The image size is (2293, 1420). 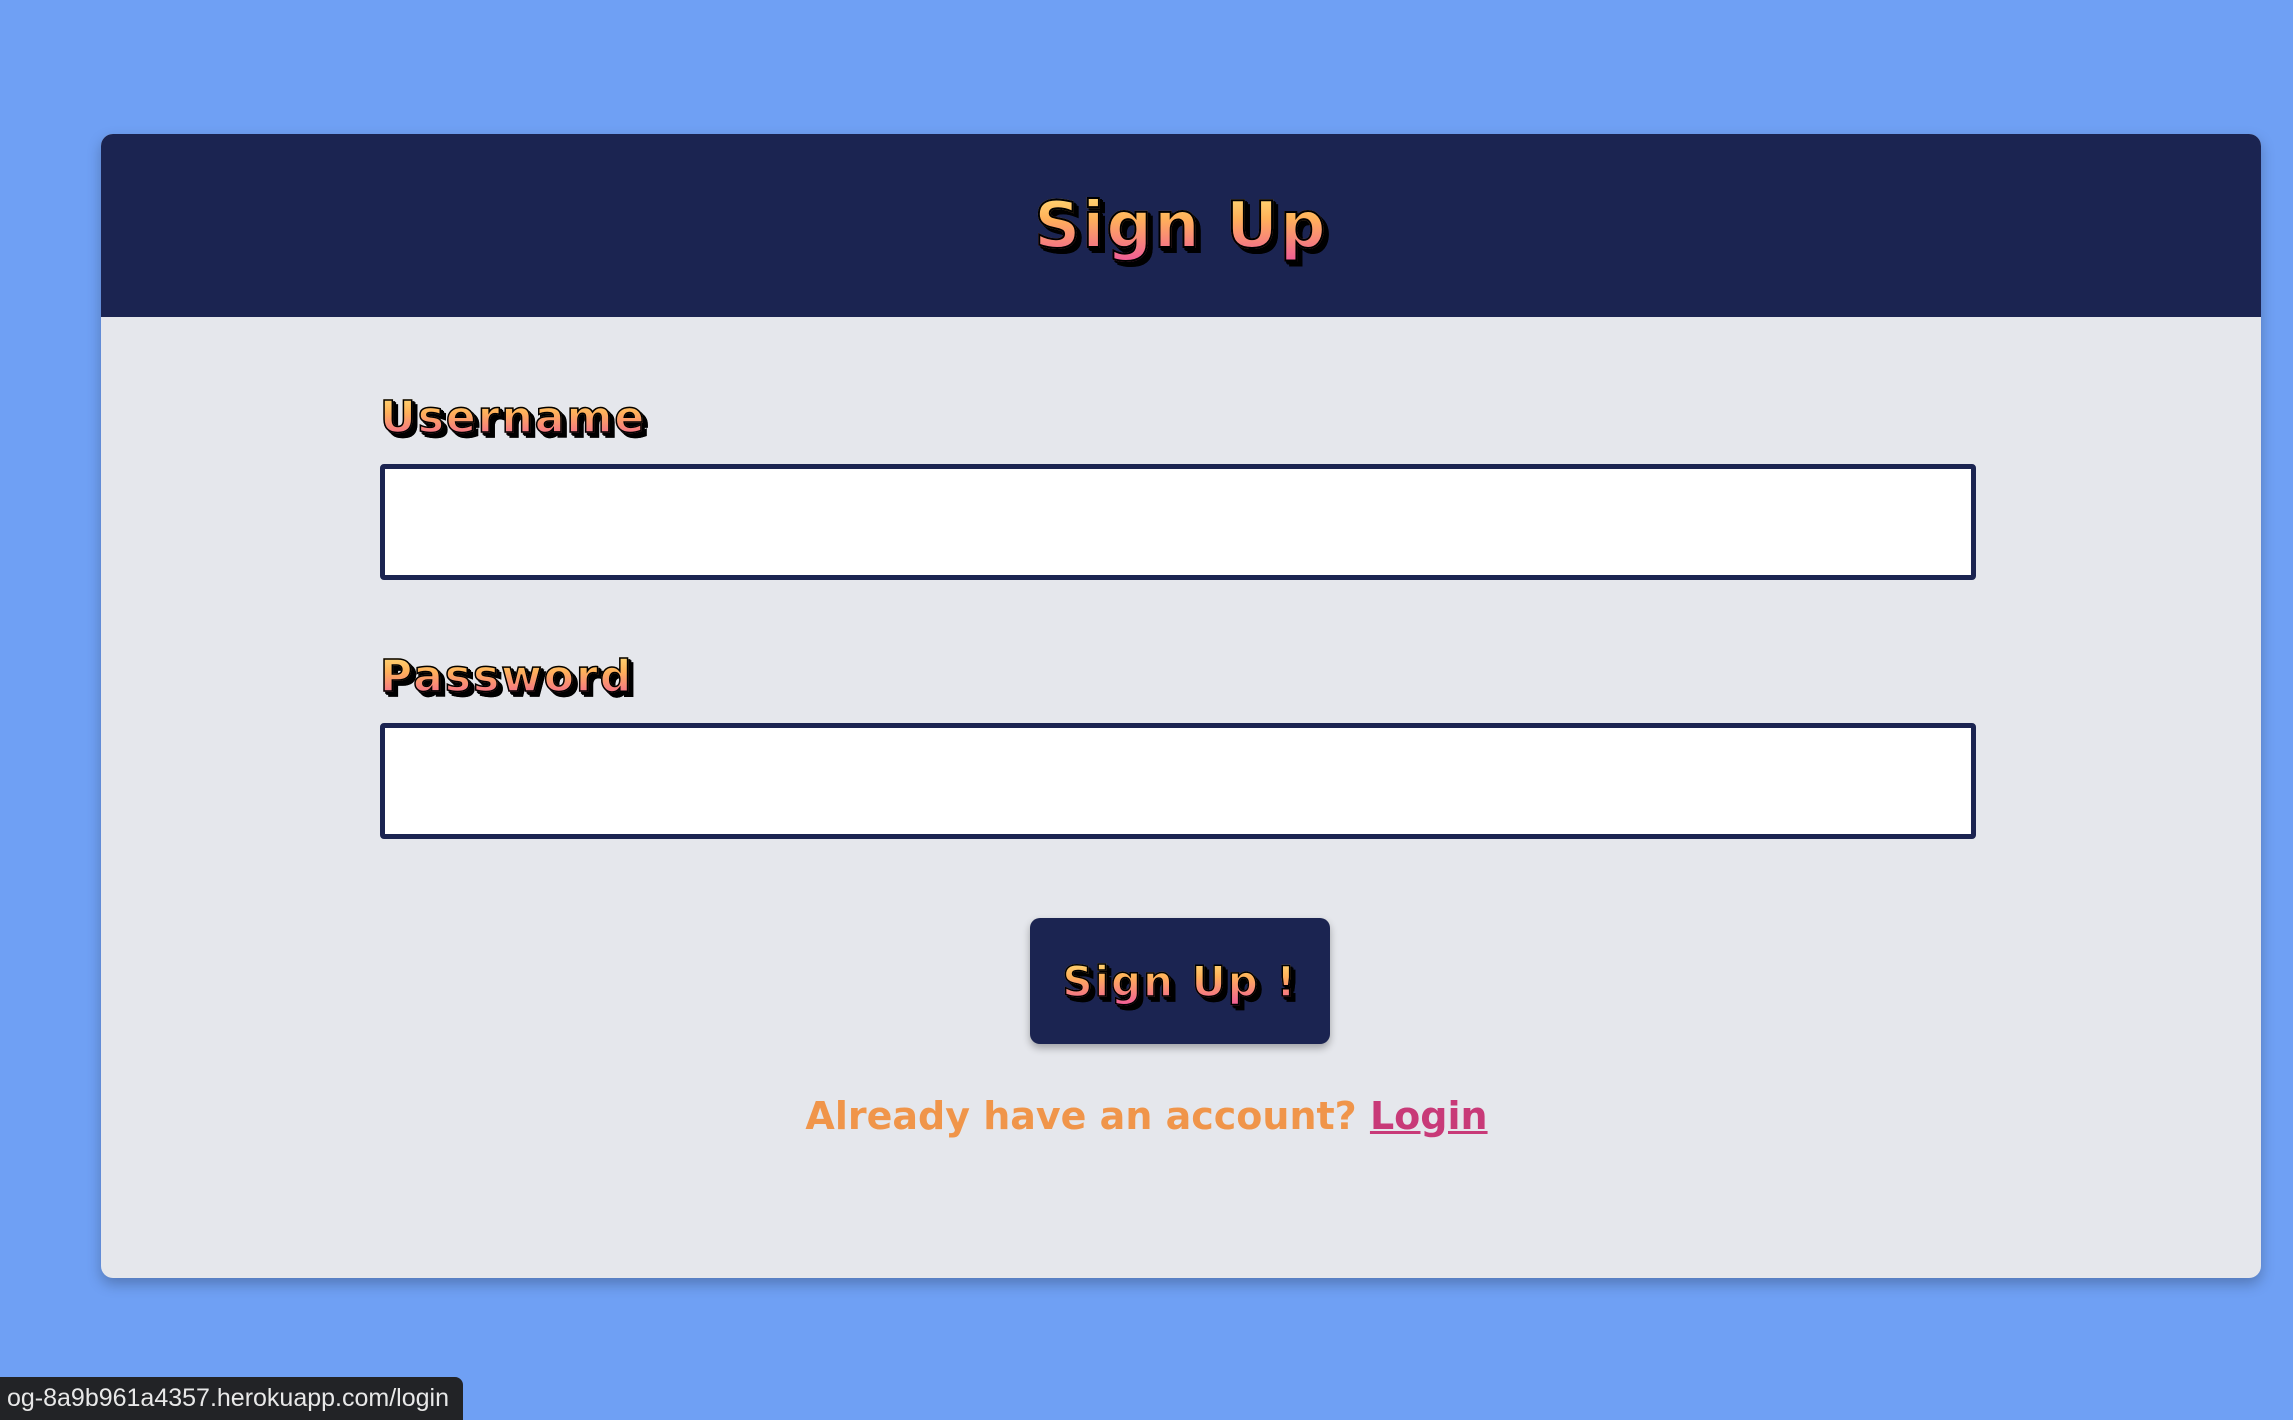 What do you see at coordinates (1429, 1116) in the screenshot?
I see `login-link: Login` at bounding box center [1429, 1116].